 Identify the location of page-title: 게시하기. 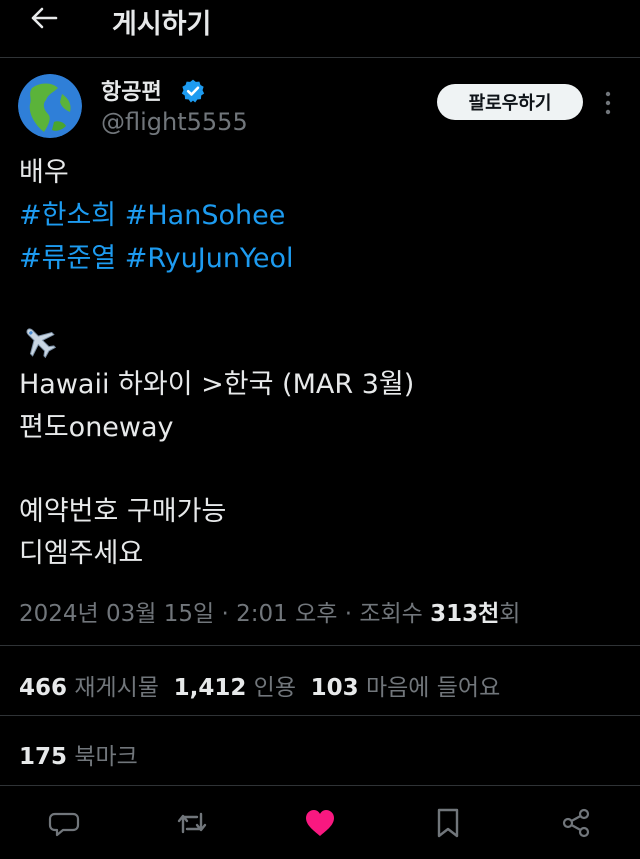
(162, 24).